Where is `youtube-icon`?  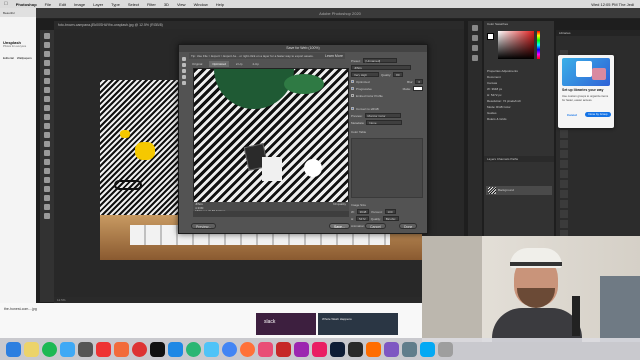
youtube-icon is located at coordinates (139, 349).